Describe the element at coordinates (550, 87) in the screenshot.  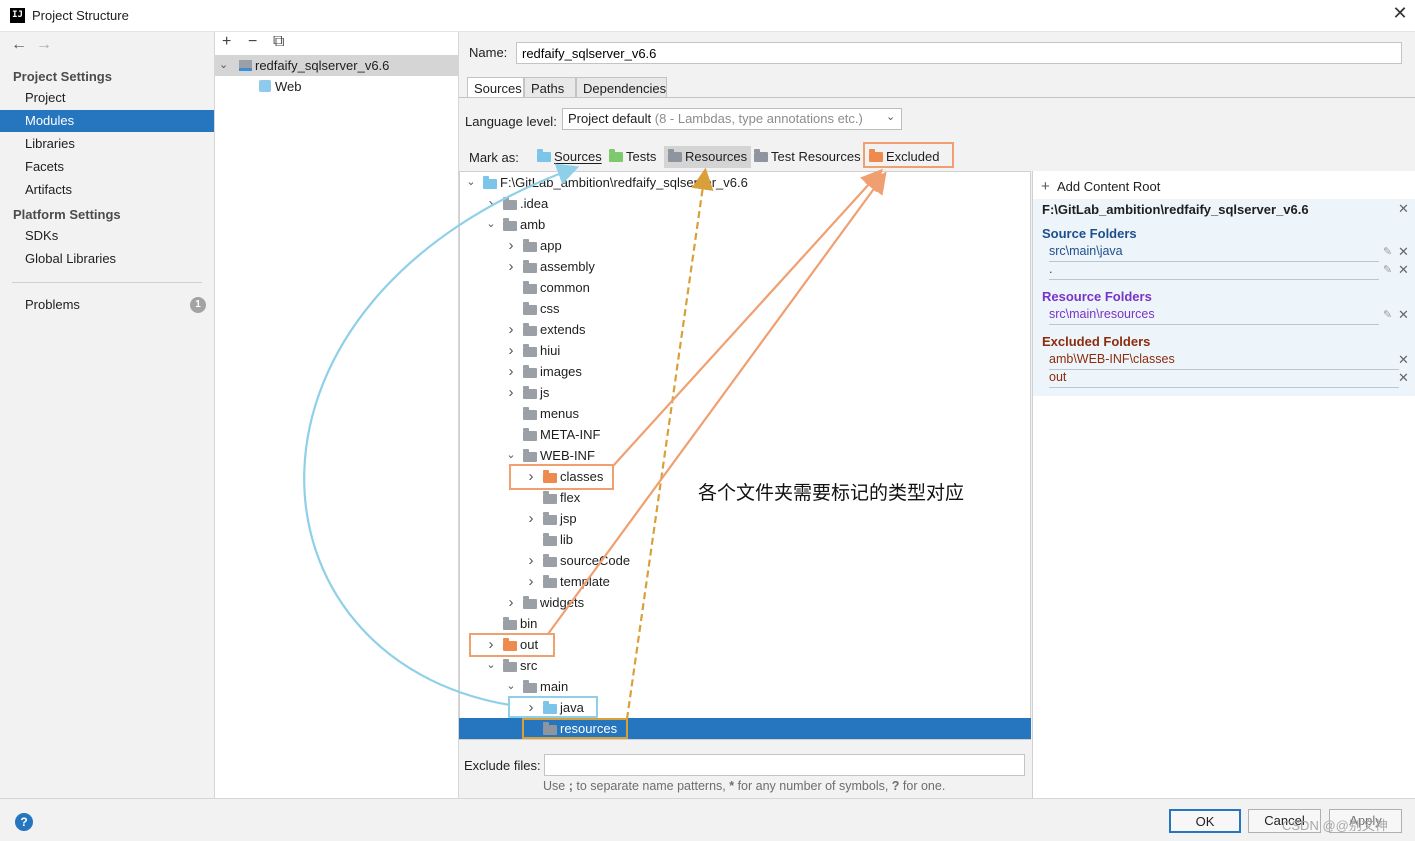
I see `tab-paths: Paths` at that location.